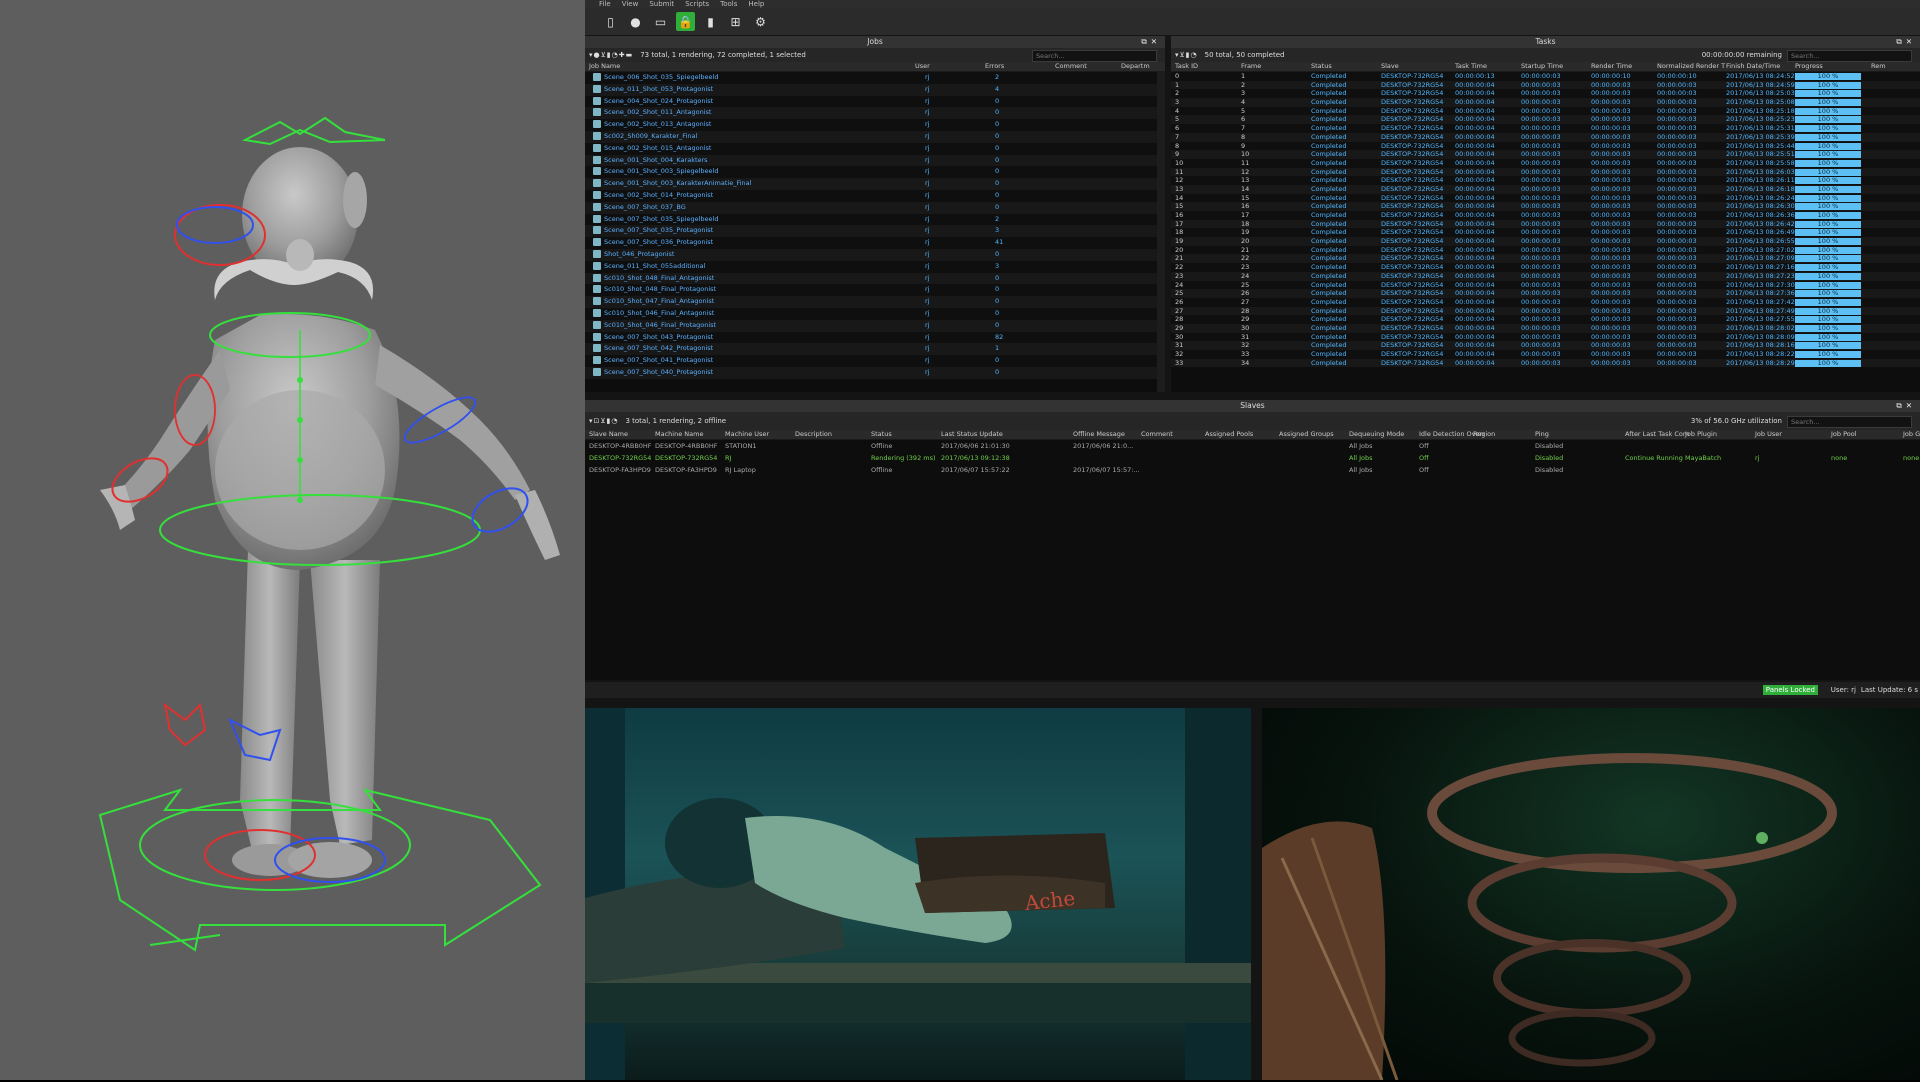 This screenshot has width=1920, height=1082. I want to click on job-row: Sc002_Sh009_Karakter_Final rj 0, so click(875, 136).